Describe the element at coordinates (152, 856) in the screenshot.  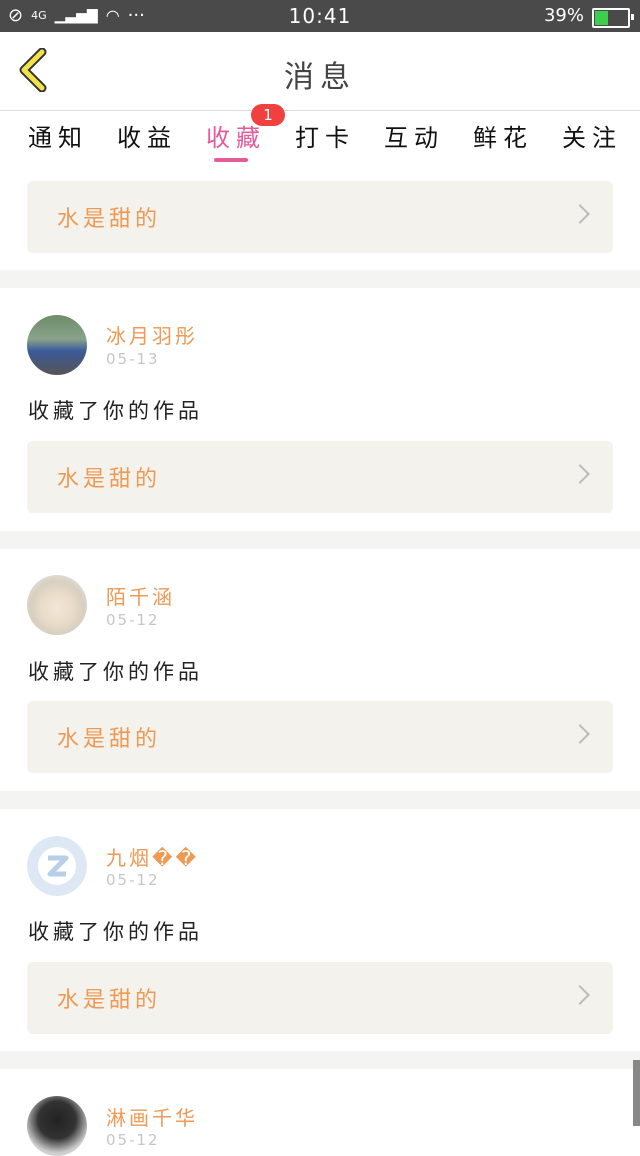
I see `user-name: 九烟��` at that location.